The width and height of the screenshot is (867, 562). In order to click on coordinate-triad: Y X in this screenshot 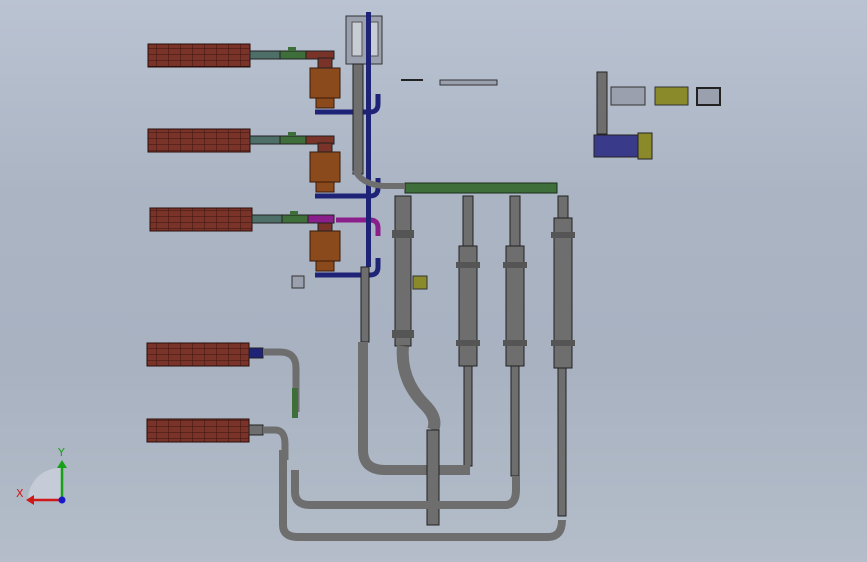, I will do `click(41, 475)`.